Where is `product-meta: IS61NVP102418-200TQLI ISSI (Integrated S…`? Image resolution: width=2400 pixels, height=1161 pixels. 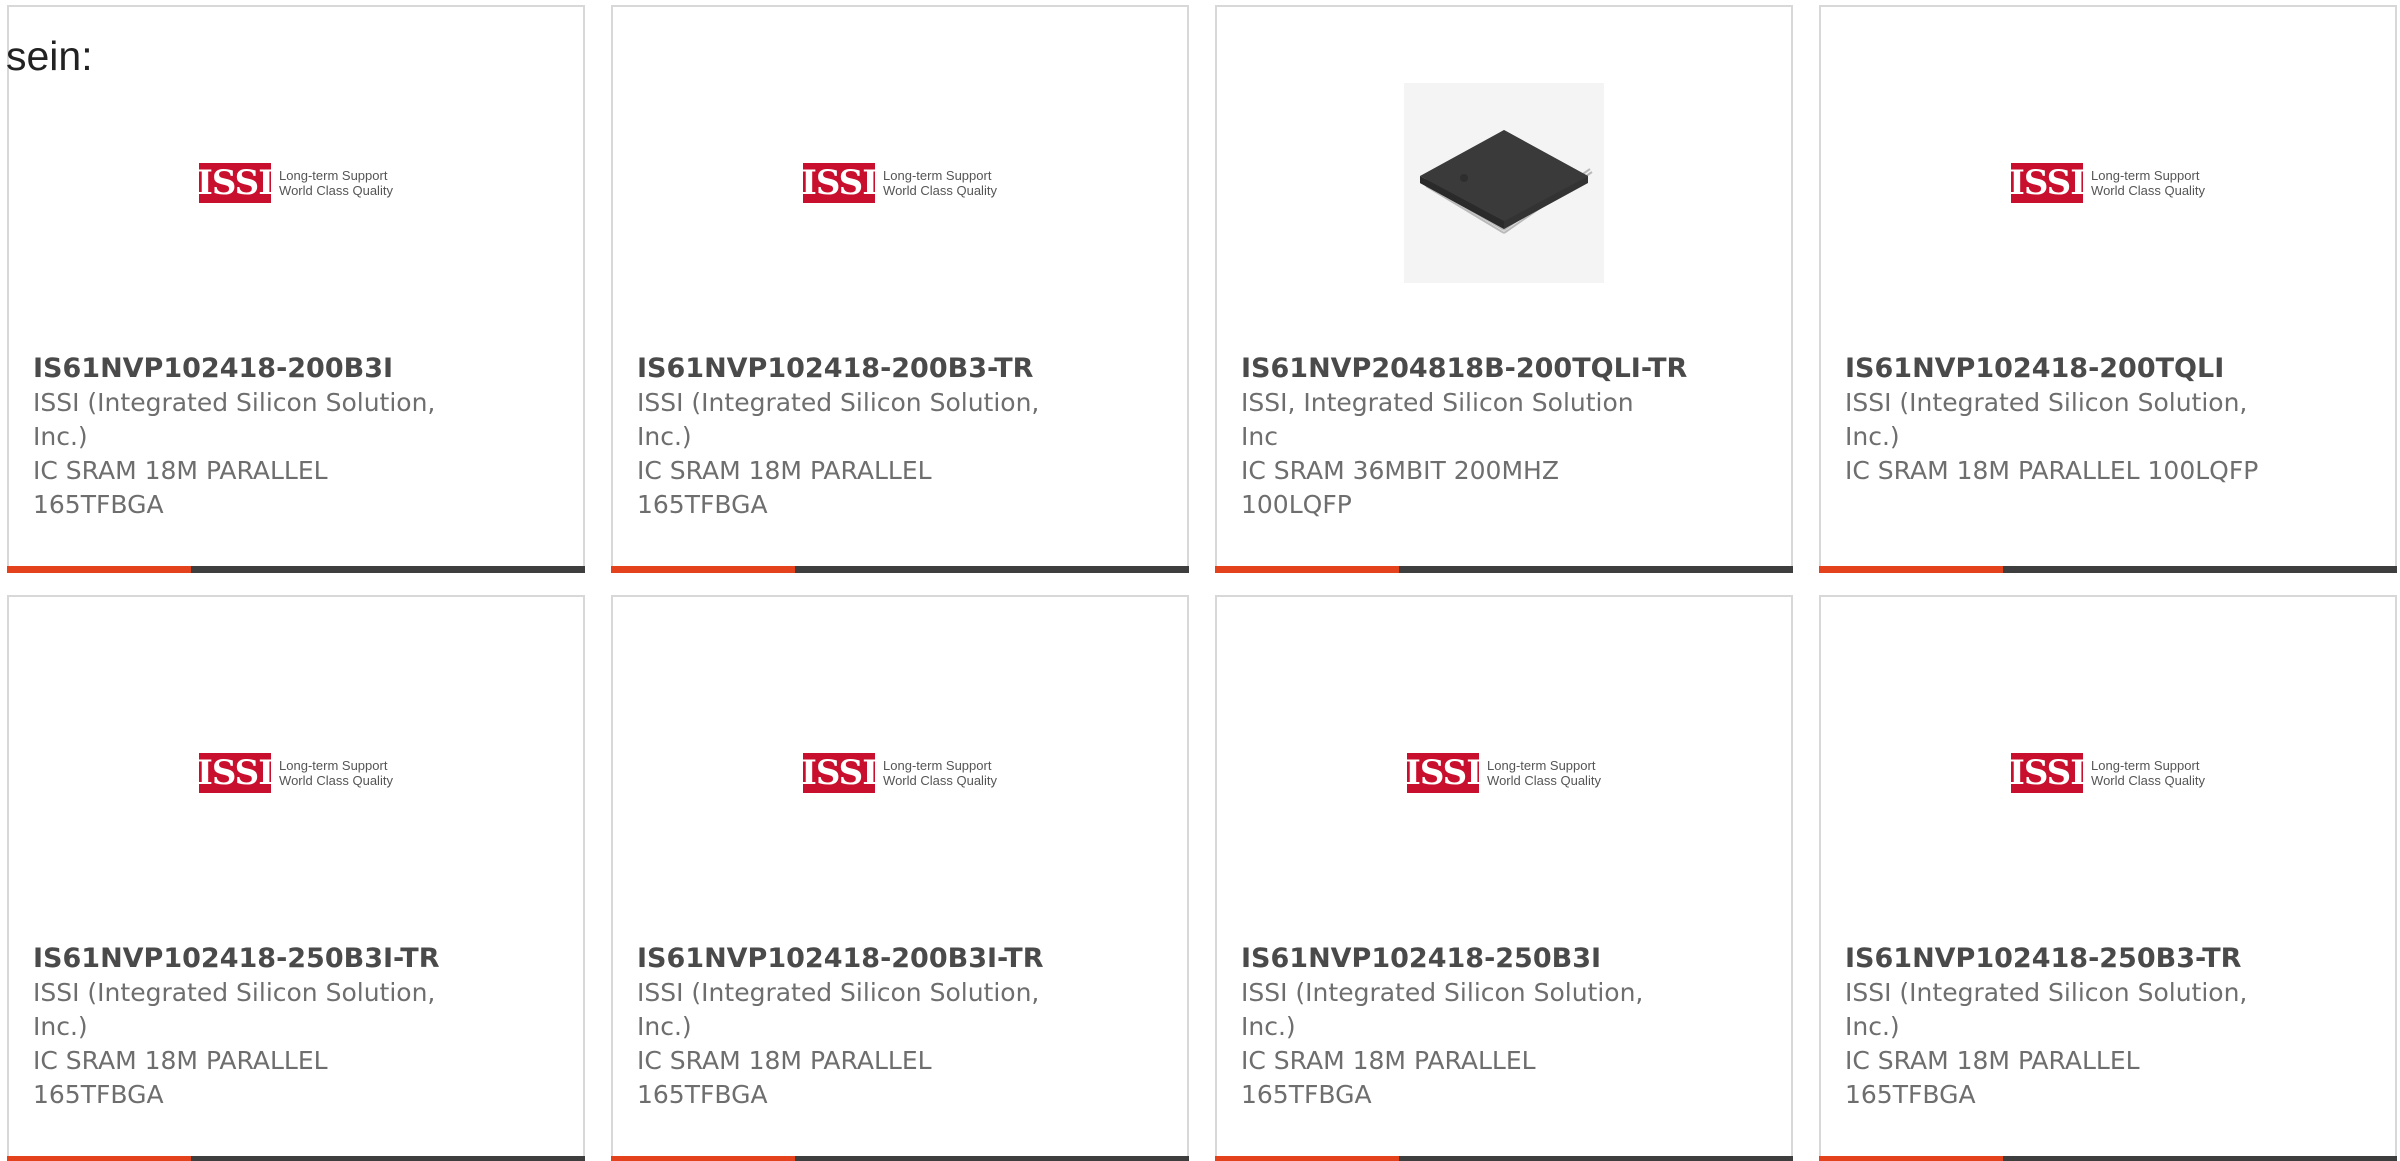
product-meta: IS61NVP102418-200TQLI ISSI (Integrated S… is located at coordinates (2060, 420).